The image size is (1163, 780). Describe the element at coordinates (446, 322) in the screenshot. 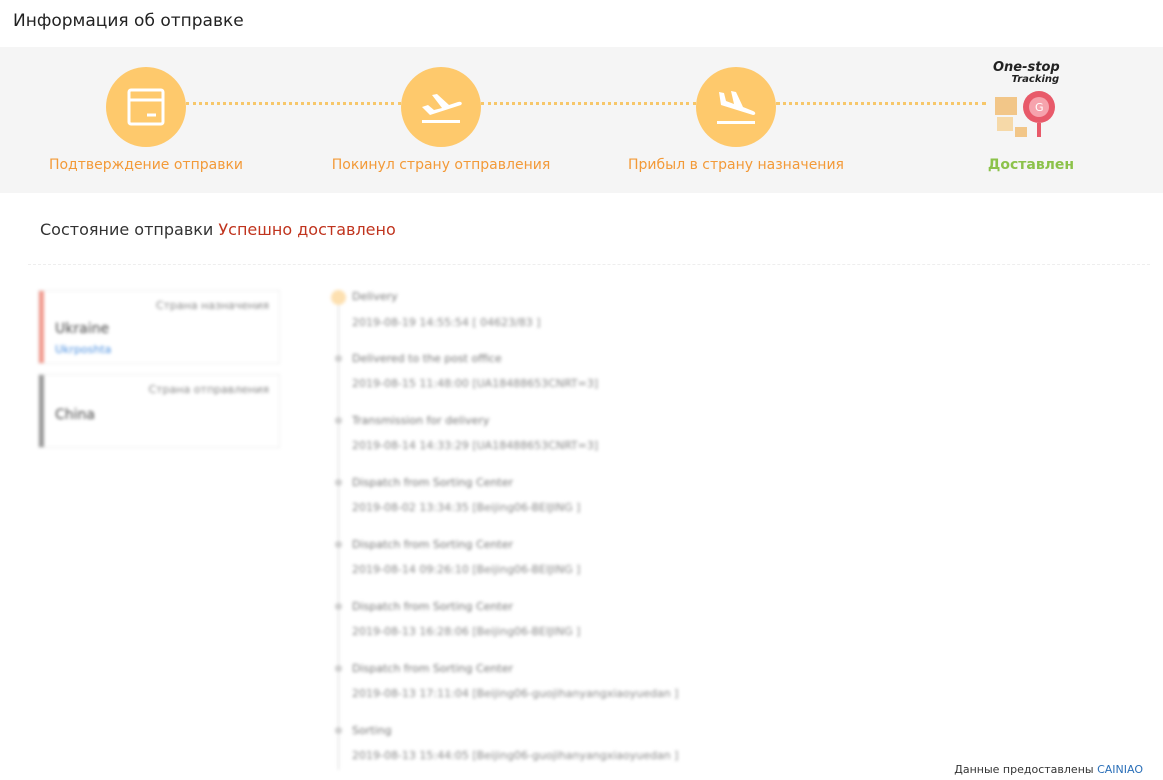

I see `event-time: 2019-08-19 14:55:54 [ 04623/83 ]` at that location.